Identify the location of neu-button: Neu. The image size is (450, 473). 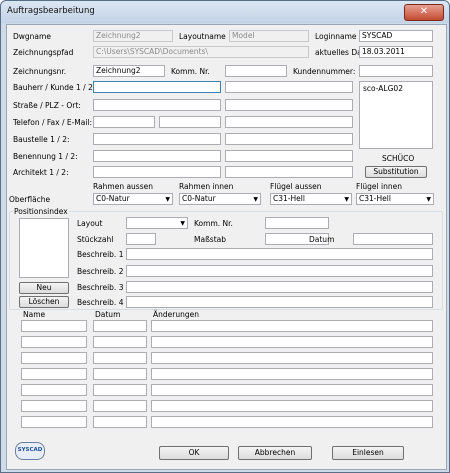
(44, 288).